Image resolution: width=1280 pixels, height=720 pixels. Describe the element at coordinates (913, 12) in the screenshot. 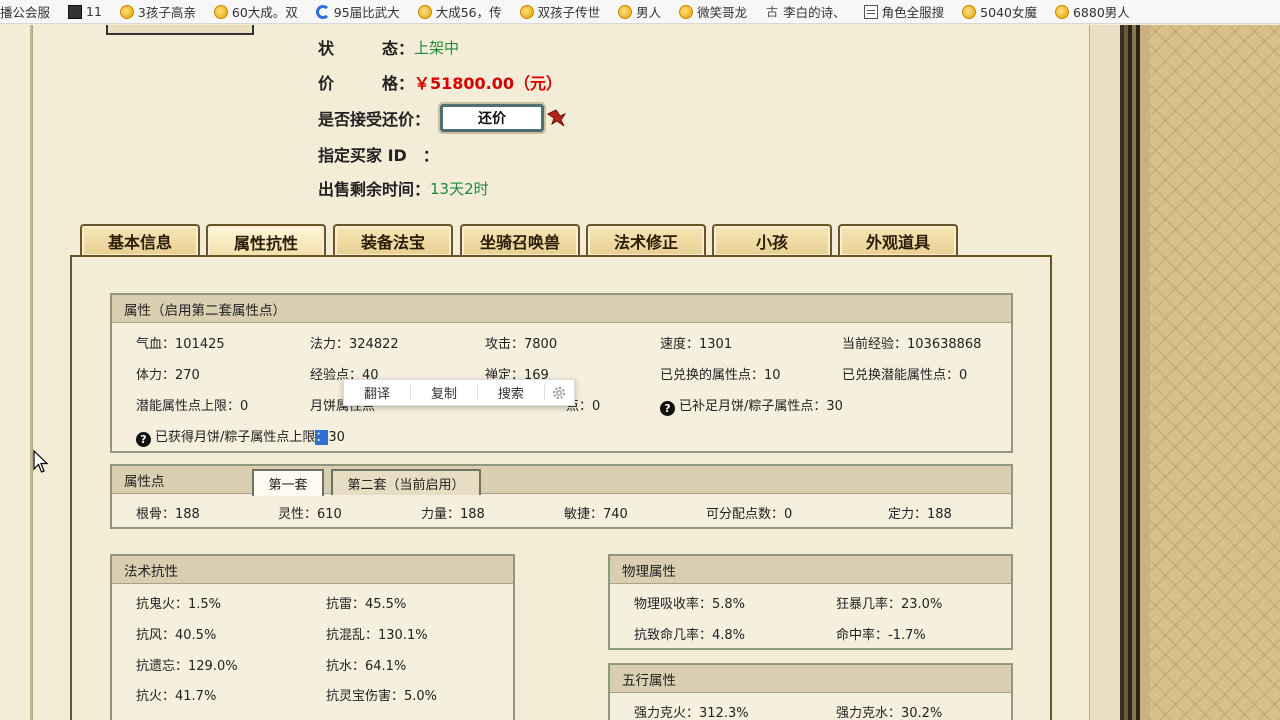

I see `bookmark-label: 角色全服搜` at that location.